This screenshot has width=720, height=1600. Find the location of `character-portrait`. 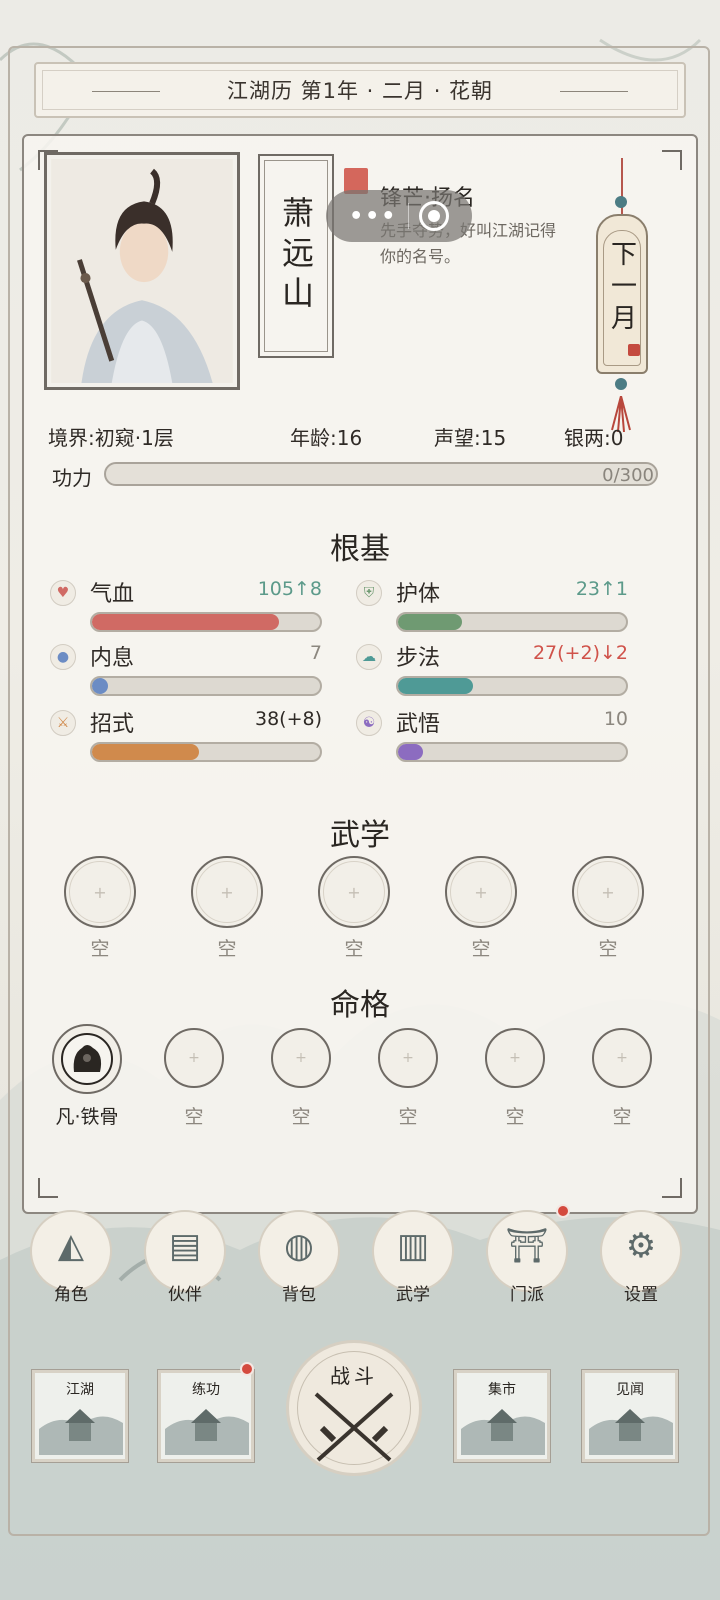

character-portrait is located at coordinates (142, 271).